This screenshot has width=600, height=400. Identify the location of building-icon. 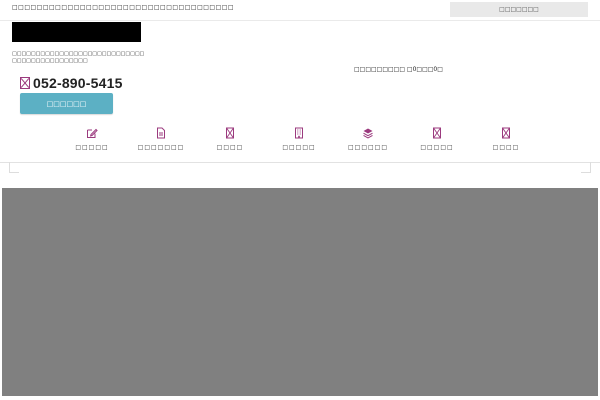
(299, 133).